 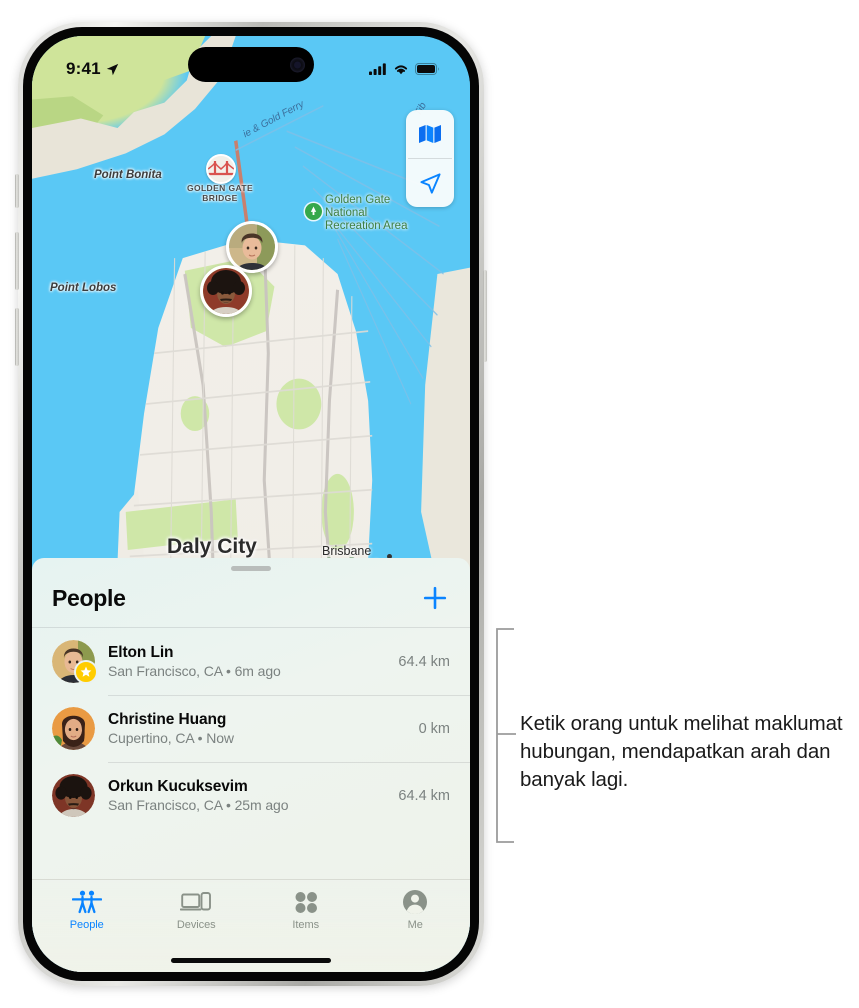 What do you see at coordinates (86, 925) in the screenshot?
I see `tab-label-people: People` at bounding box center [86, 925].